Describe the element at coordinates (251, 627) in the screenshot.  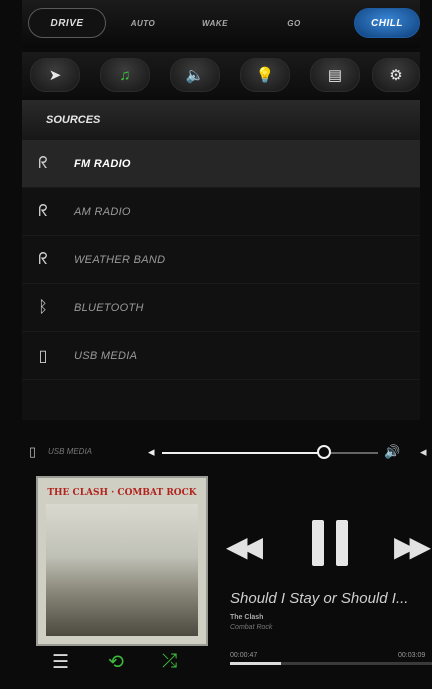
I see `track-album: Combat Rock` at that location.